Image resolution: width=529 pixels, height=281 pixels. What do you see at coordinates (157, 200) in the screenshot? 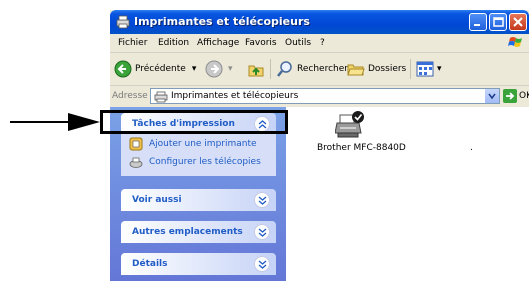
I see `see-also-title: Voir aussi` at bounding box center [157, 200].